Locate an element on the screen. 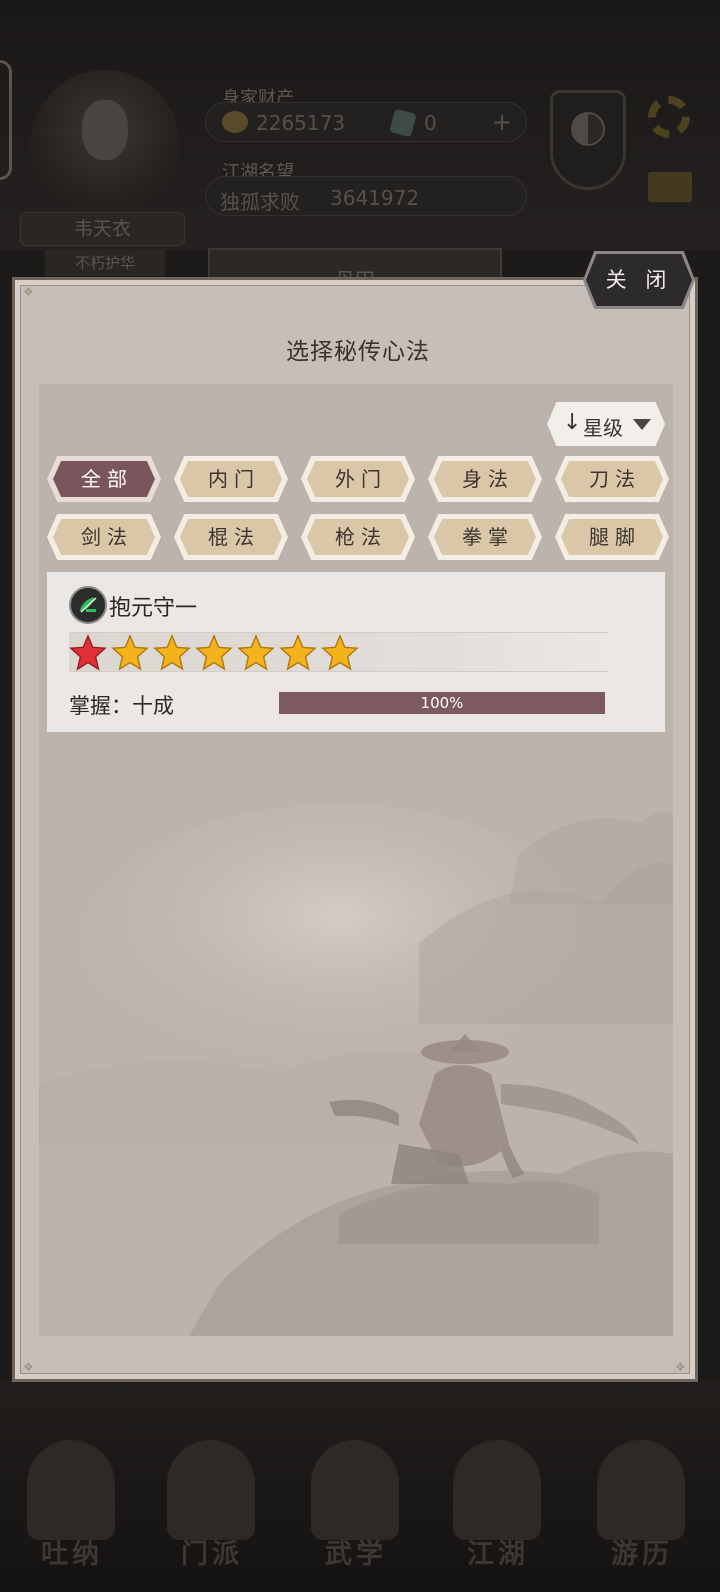 This screenshot has width=720, height=1592. filter-chip-label: 刀法 is located at coordinates (615, 479).